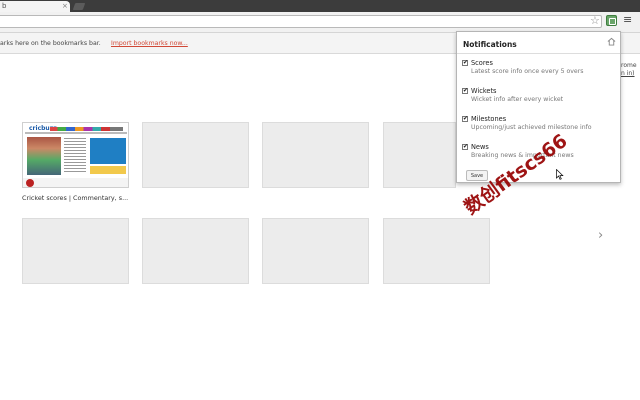 Image resolution: width=640 pixels, height=400 pixels. Describe the element at coordinates (320, 6) in the screenshot. I see `tab-strip` at that location.